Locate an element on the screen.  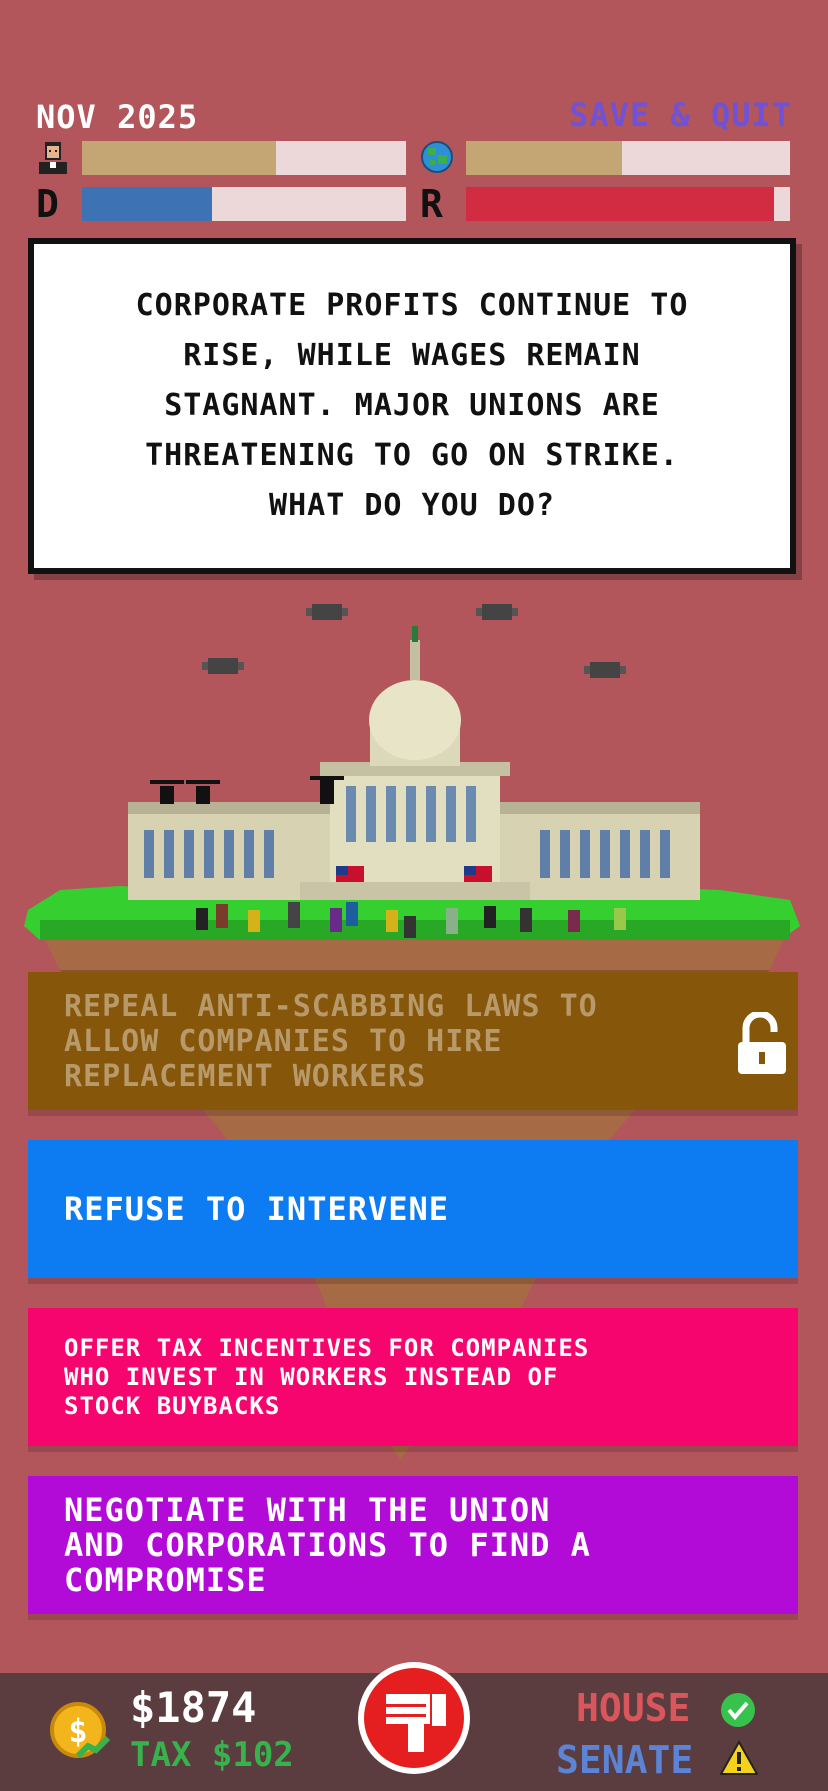
unlocked-padlock-icon is located at coordinates (762, 1043).